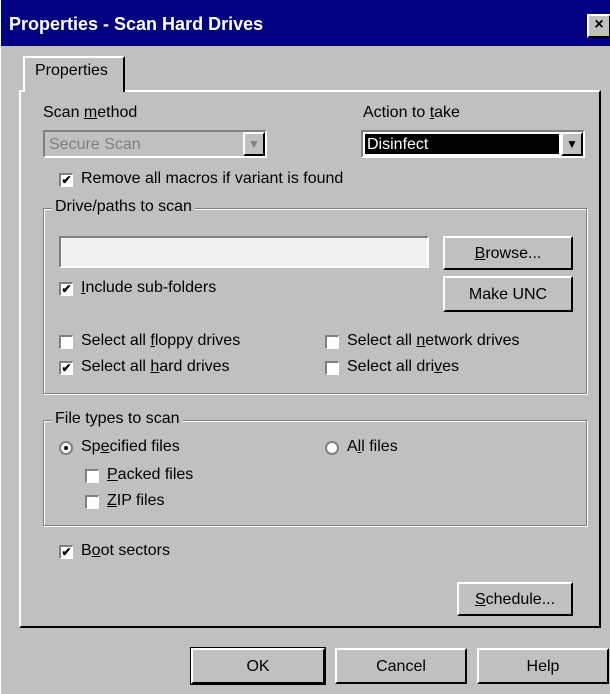 This screenshot has width=610, height=694. Describe the element at coordinates (66, 289) in the screenshot. I see `include-subfolders-checkbox: ✔` at that location.